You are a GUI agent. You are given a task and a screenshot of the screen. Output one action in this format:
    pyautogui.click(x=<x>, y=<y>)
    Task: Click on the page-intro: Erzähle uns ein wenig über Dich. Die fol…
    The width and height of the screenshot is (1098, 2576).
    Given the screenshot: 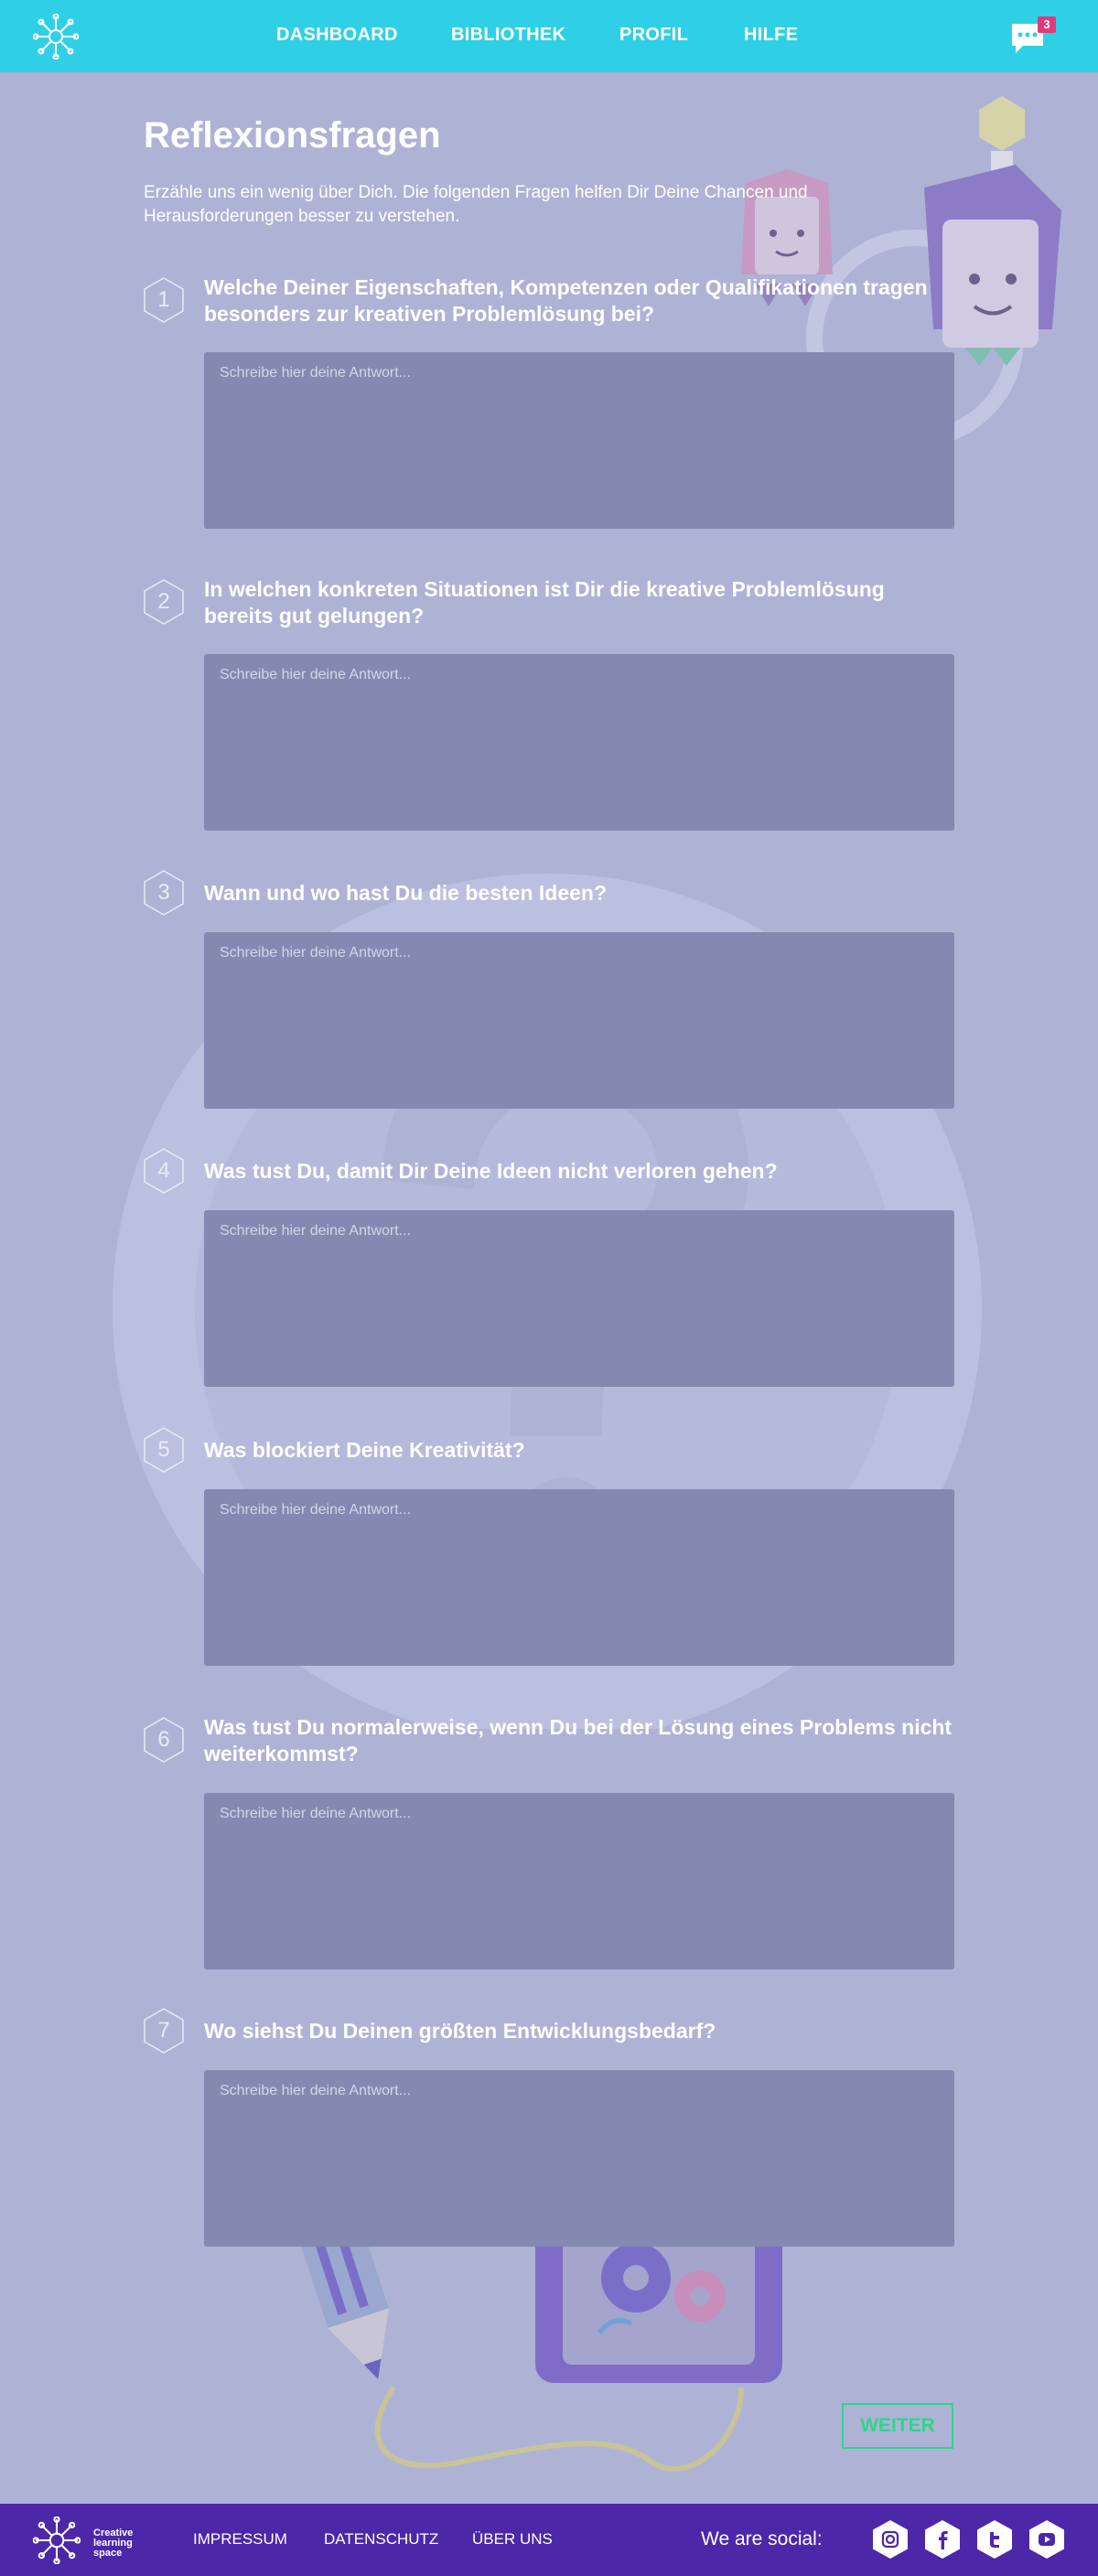 What is the action you would take?
    pyautogui.click(x=476, y=205)
    